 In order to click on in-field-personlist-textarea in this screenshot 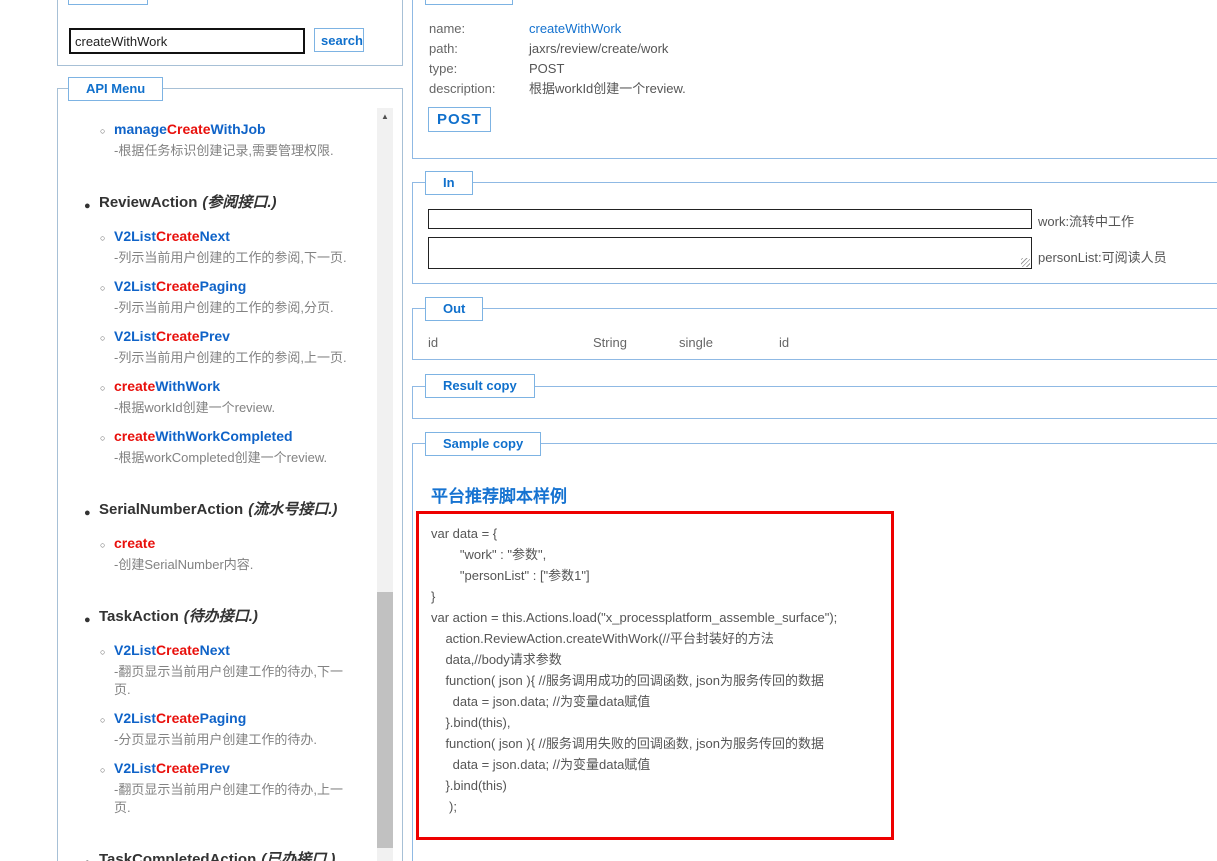, I will do `click(730, 253)`.